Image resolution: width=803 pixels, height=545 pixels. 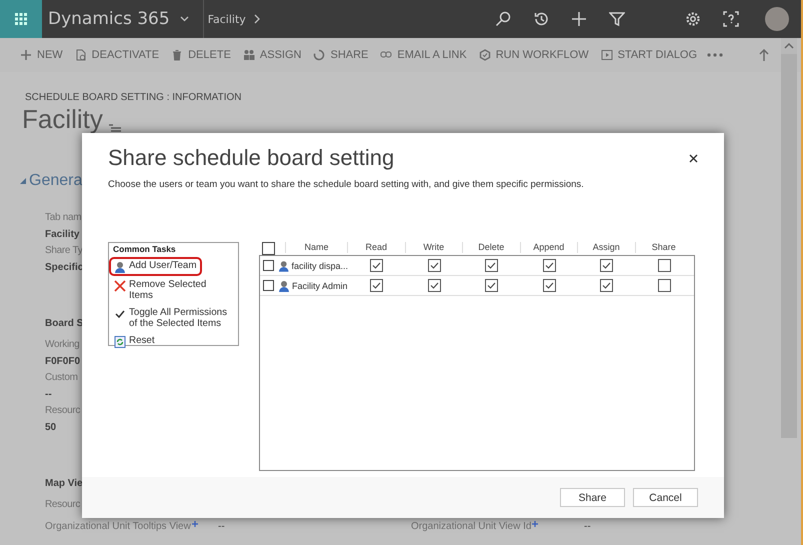 I want to click on grid-icon, so click(x=21, y=19).